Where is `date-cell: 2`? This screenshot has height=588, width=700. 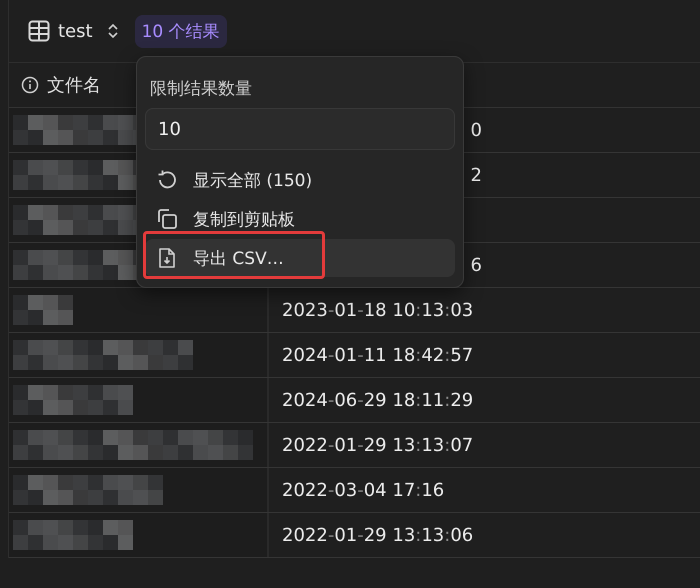
date-cell: 2 is located at coordinates (476, 175).